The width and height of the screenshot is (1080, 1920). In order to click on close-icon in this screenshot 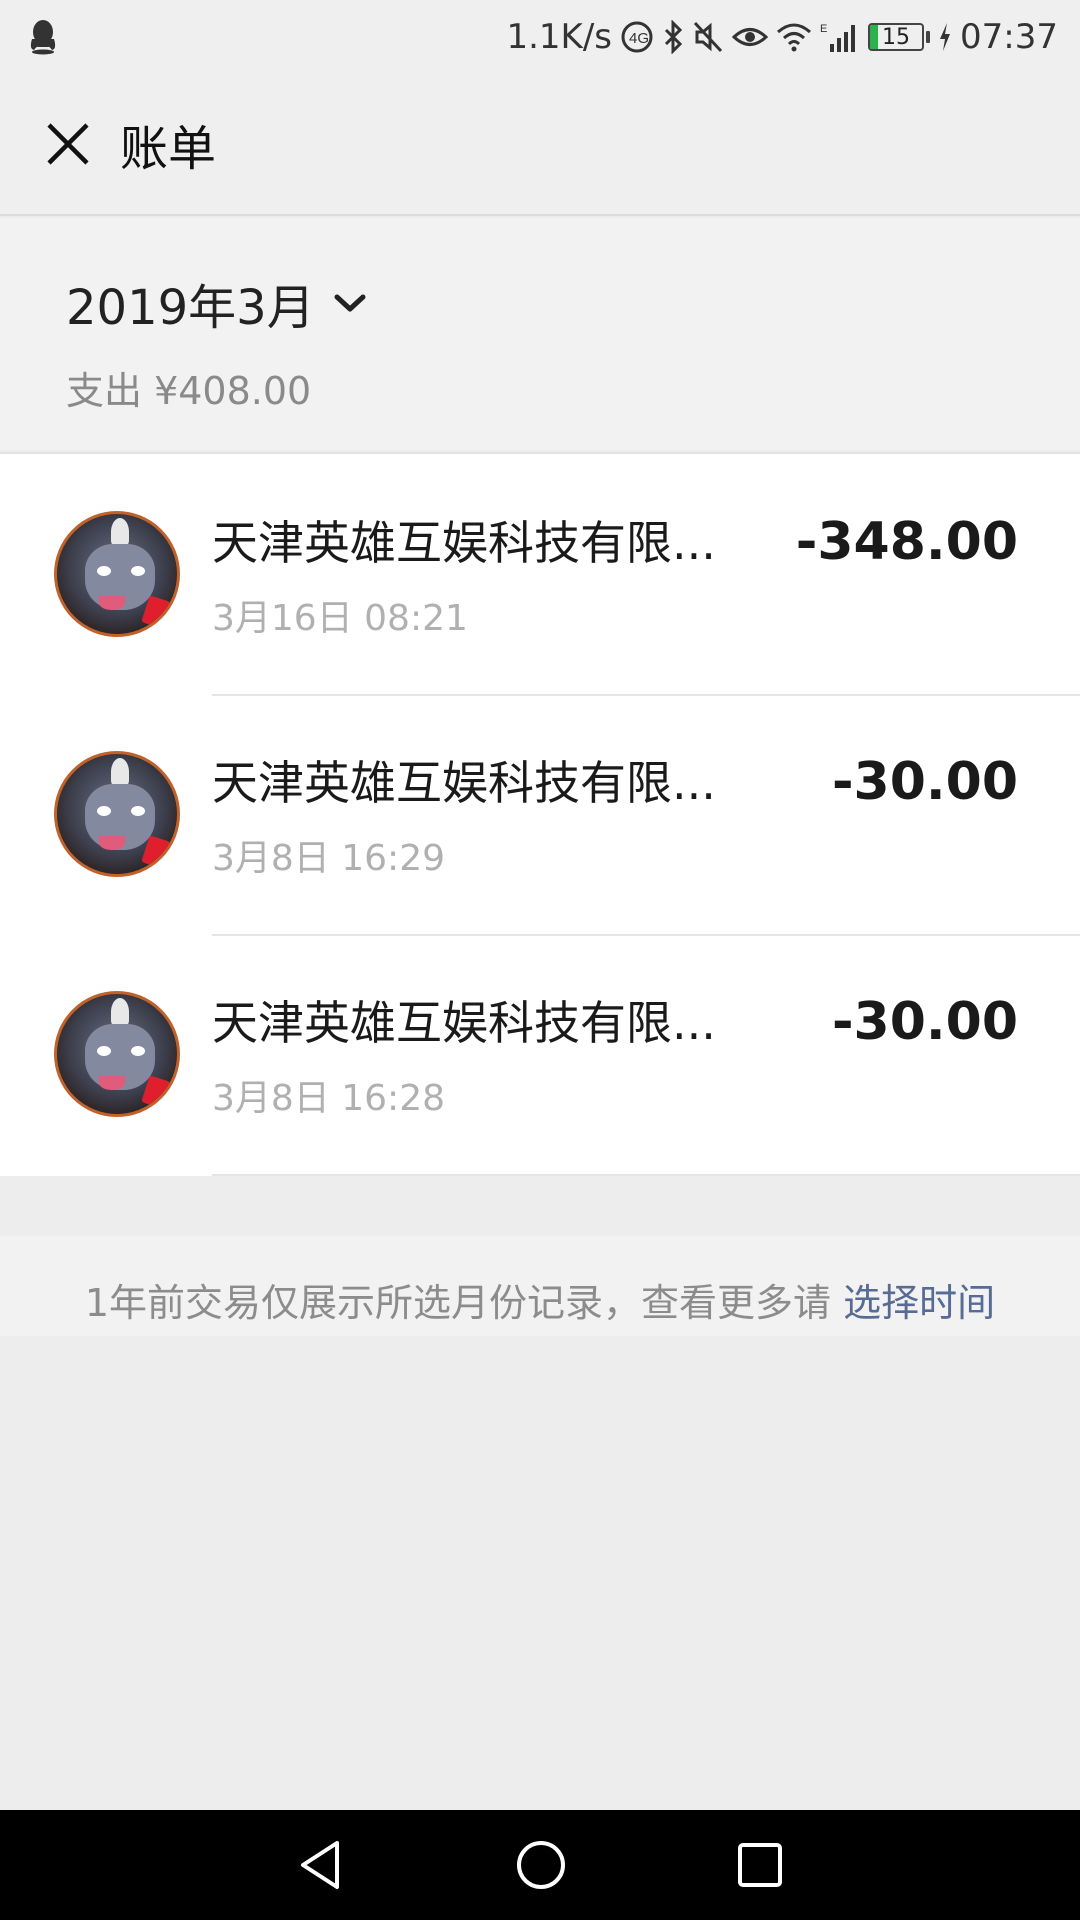, I will do `click(68, 144)`.